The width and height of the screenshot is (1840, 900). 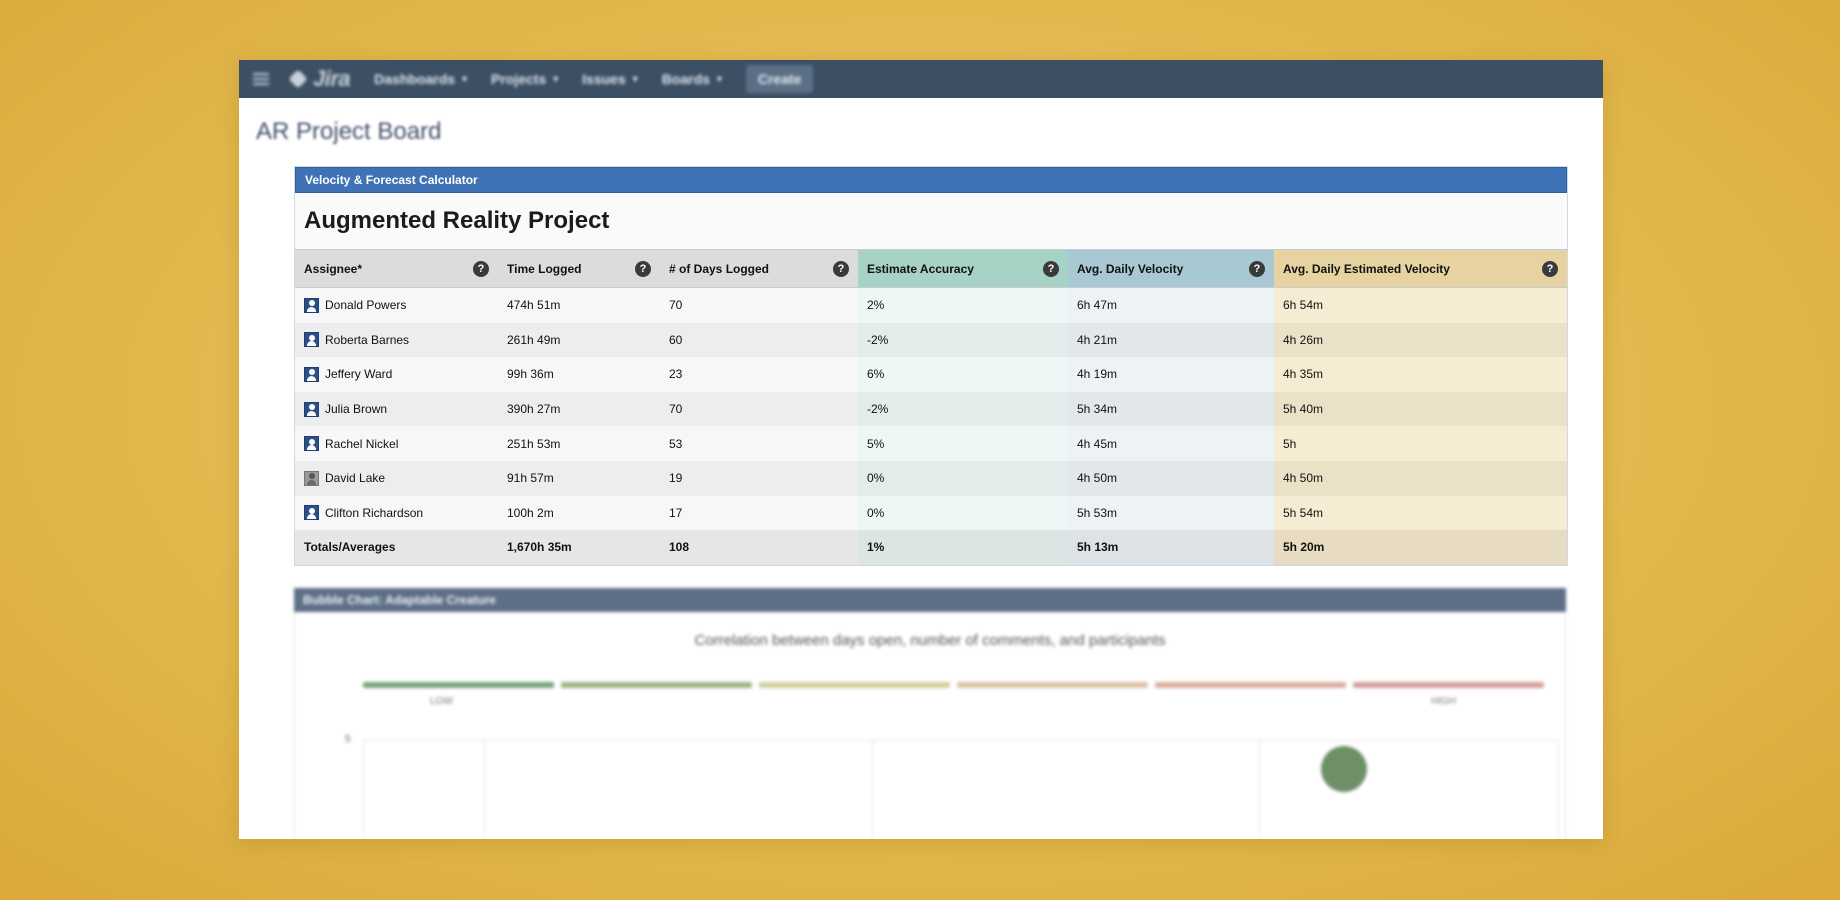 What do you see at coordinates (931, 180) in the screenshot?
I see `gadget-header: Velocity & Forecast Calculator` at bounding box center [931, 180].